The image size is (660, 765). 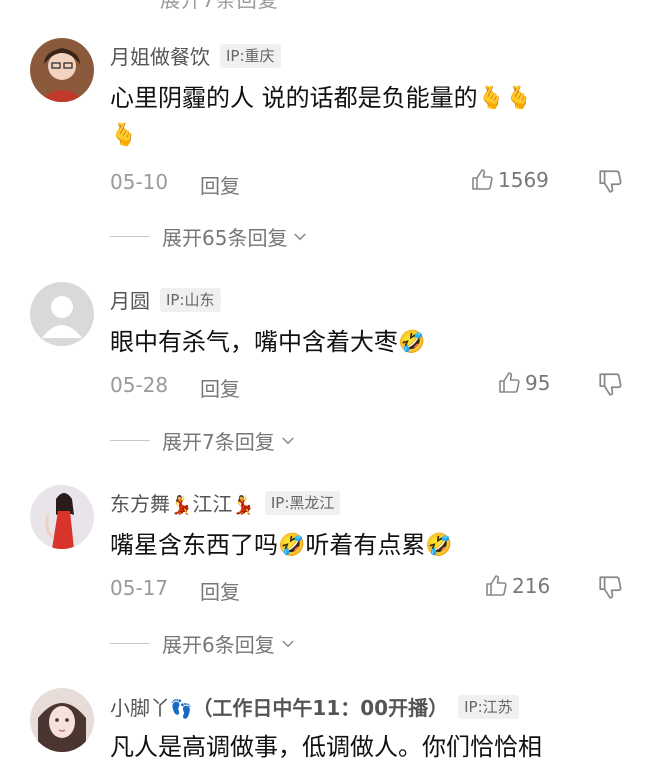 What do you see at coordinates (488, 706) in the screenshot?
I see `ip-location-badge: IP:江苏` at bounding box center [488, 706].